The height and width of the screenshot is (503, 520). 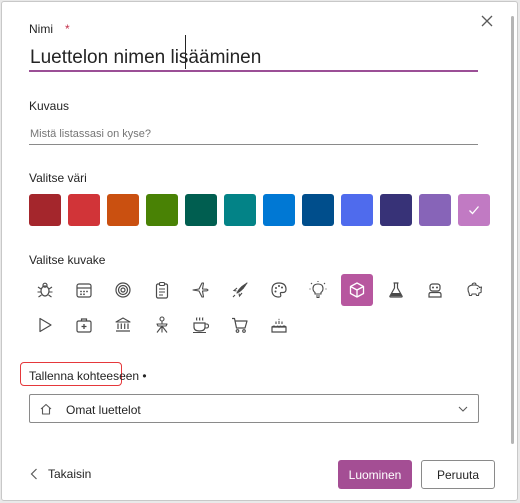 I want to click on color-swatch-purple, so click(x=435, y=210).